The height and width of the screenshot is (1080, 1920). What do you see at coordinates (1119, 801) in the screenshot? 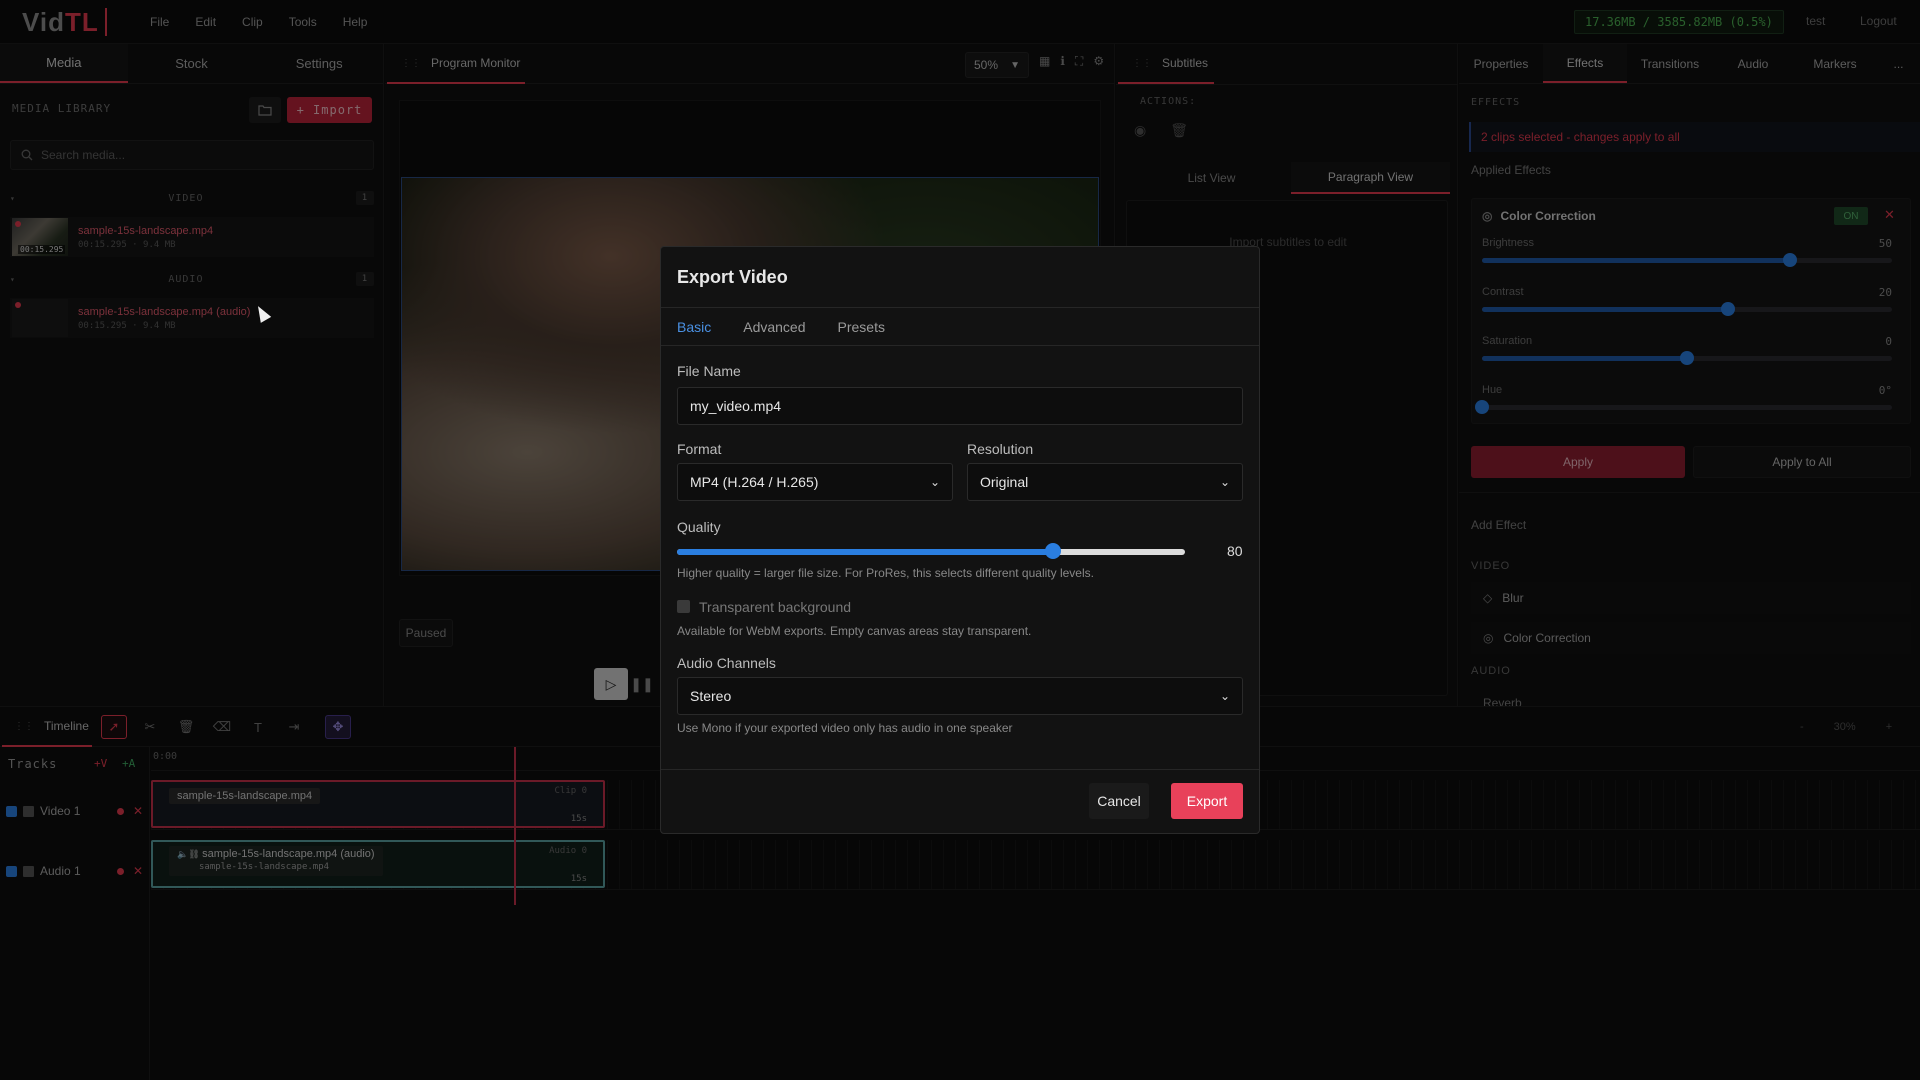
I see `cancel-button: Cancel` at bounding box center [1119, 801].